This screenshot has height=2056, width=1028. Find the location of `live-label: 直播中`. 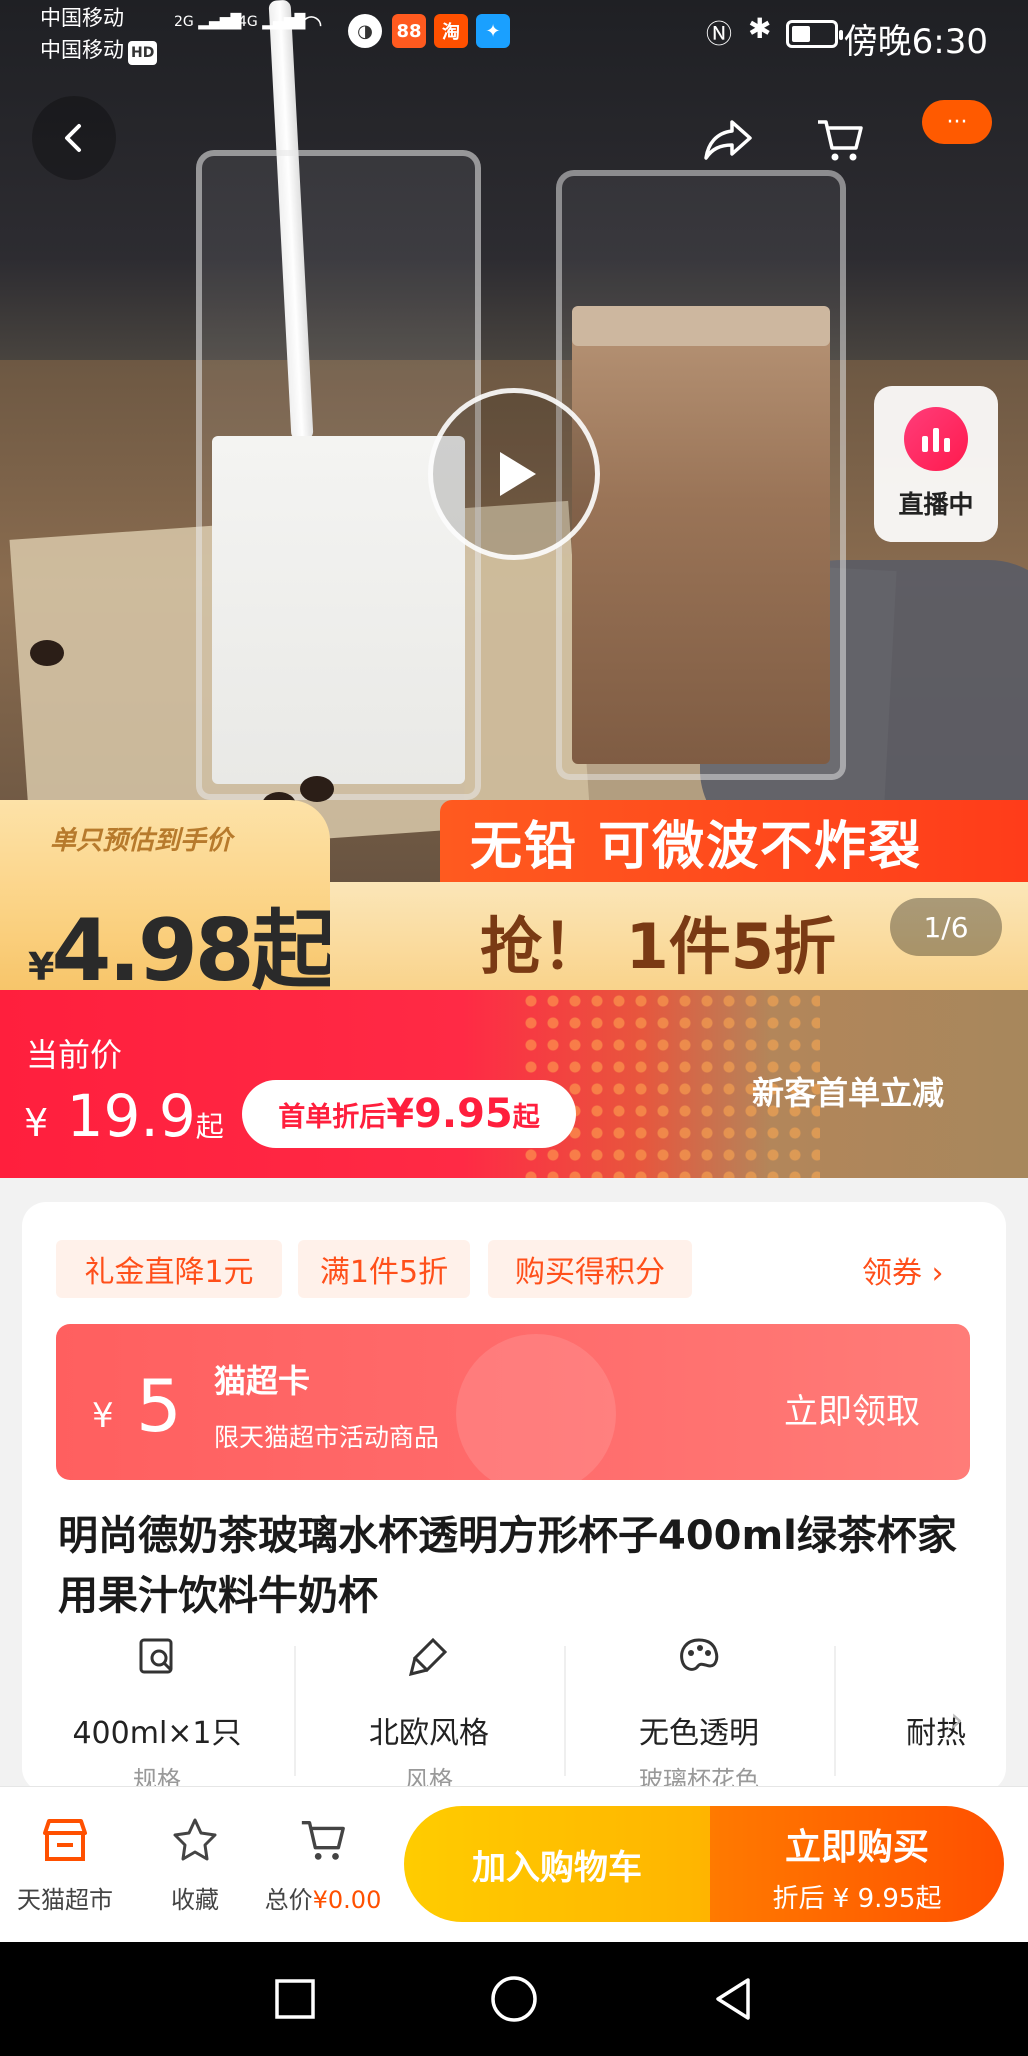

live-label: 直播中 is located at coordinates (936, 504).